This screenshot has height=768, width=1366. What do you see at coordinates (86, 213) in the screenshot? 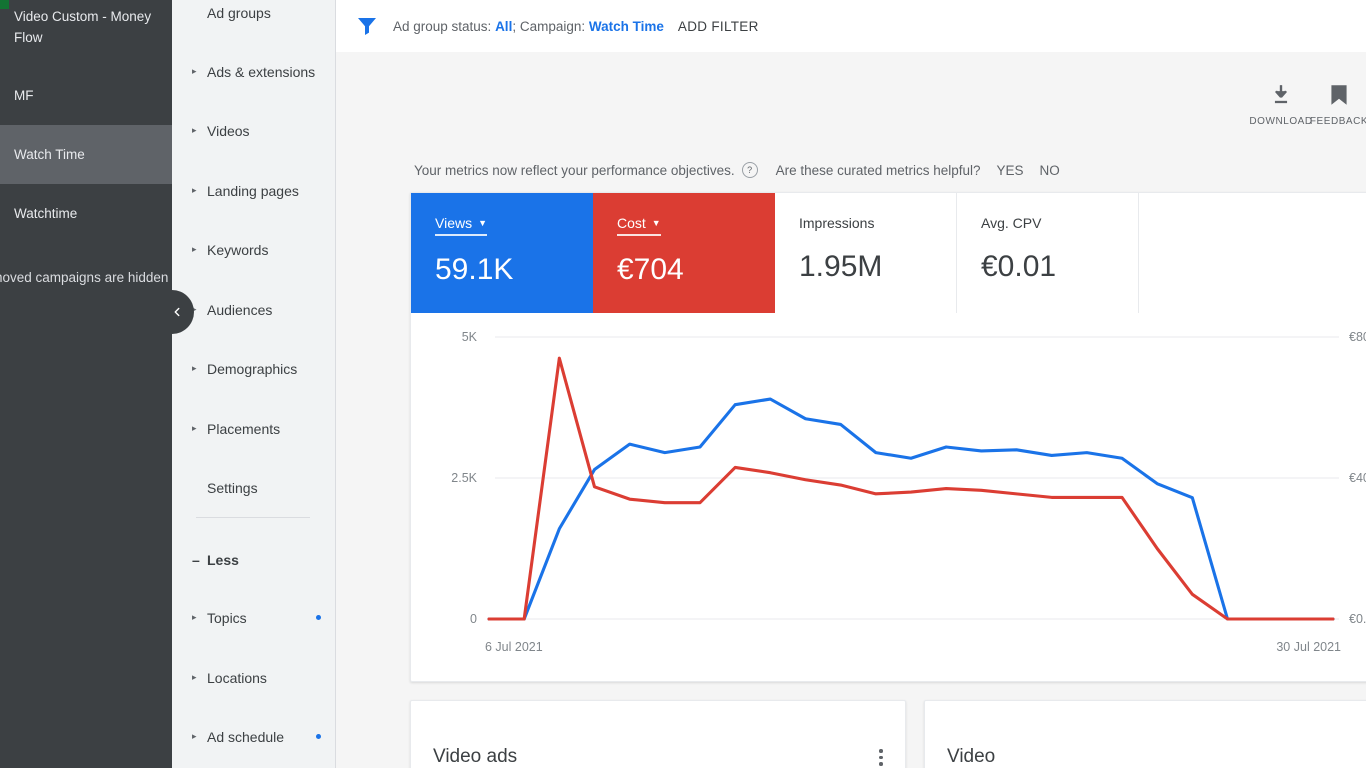
I see `campaign-rail-item-watchtime: Watchtime` at bounding box center [86, 213].